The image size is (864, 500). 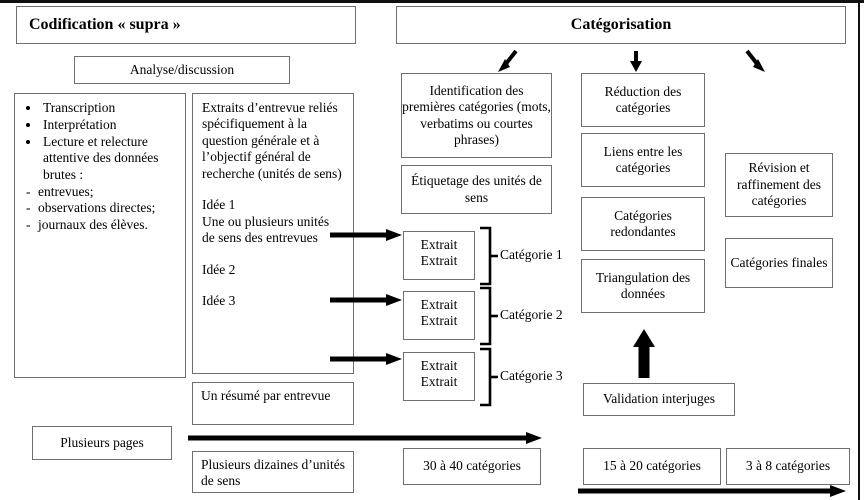 What do you see at coordinates (105, 25) in the screenshot?
I see `header-codification-label: Codification « supra »` at bounding box center [105, 25].